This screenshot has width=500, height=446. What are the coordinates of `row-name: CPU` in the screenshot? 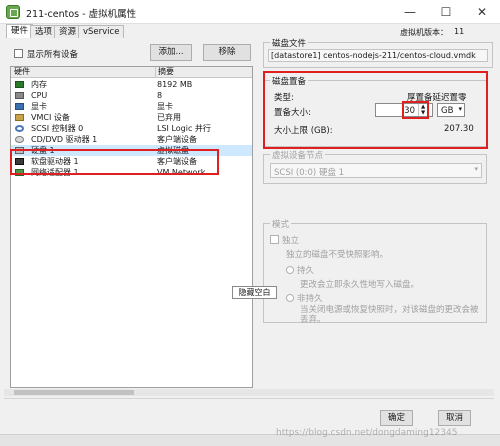 It's located at (39, 95).